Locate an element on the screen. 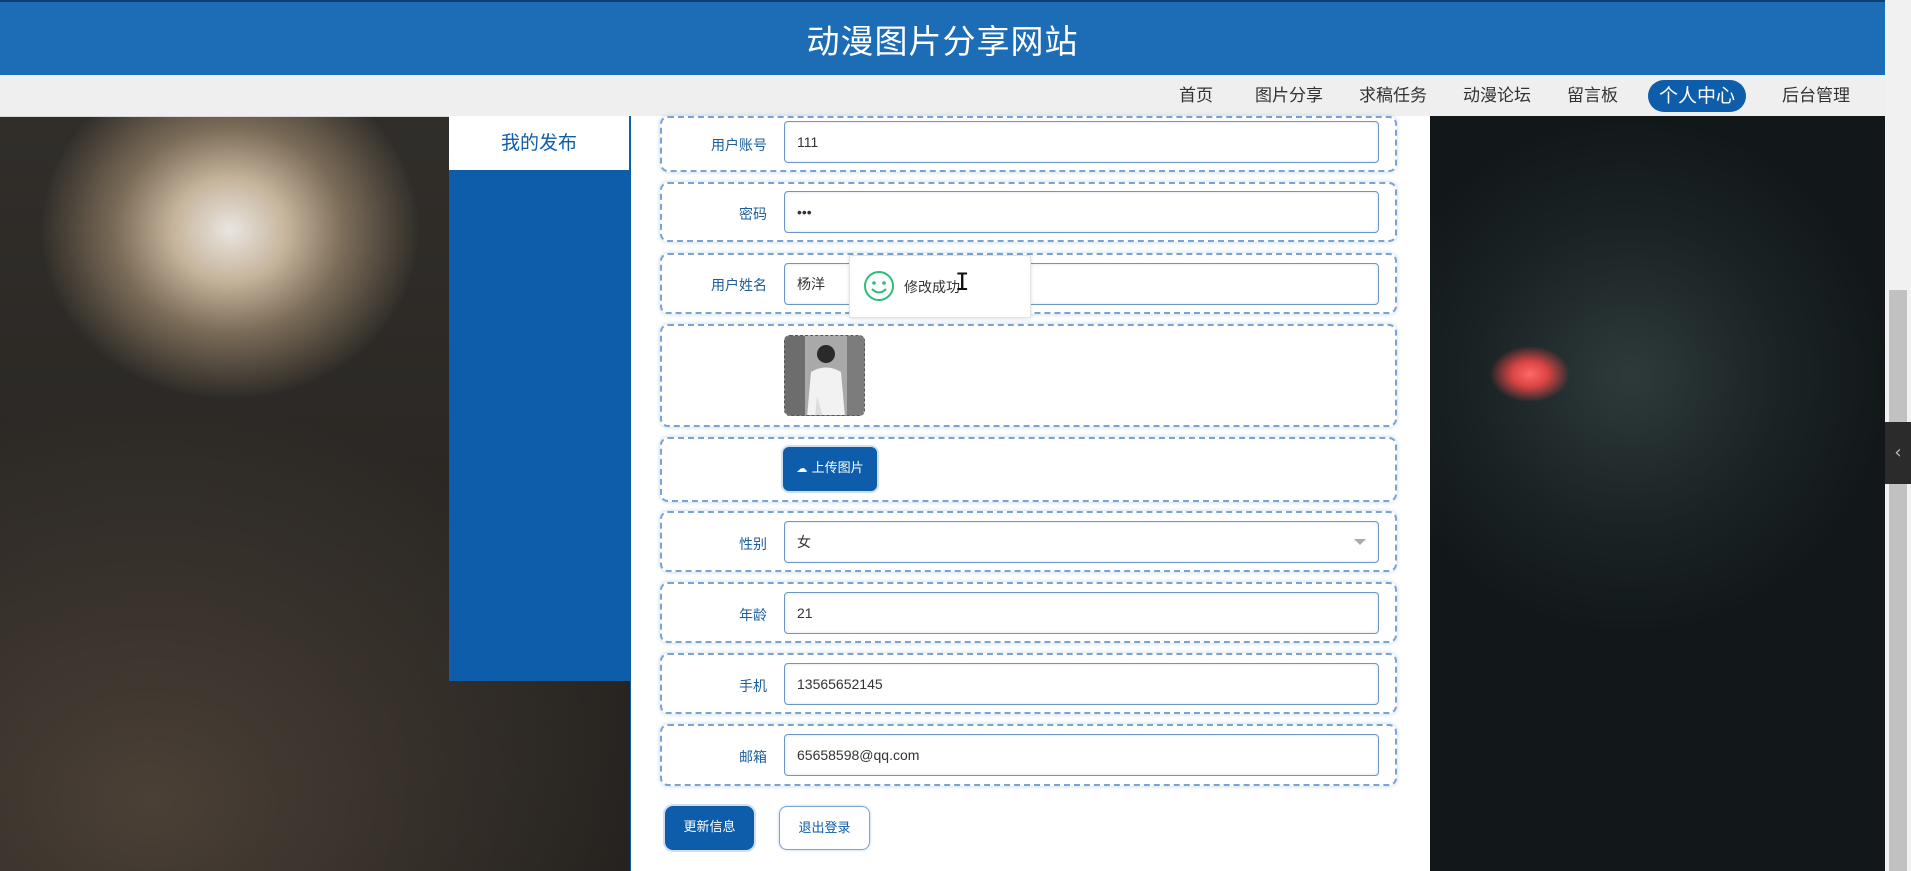 Image resolution: width=1911 pixels, height=871 pixels. main-nav: 首页 图片分享 求稿任务 动漫论坛 留言板 个人中心 后台管理 is located at coordinates (942, 96).